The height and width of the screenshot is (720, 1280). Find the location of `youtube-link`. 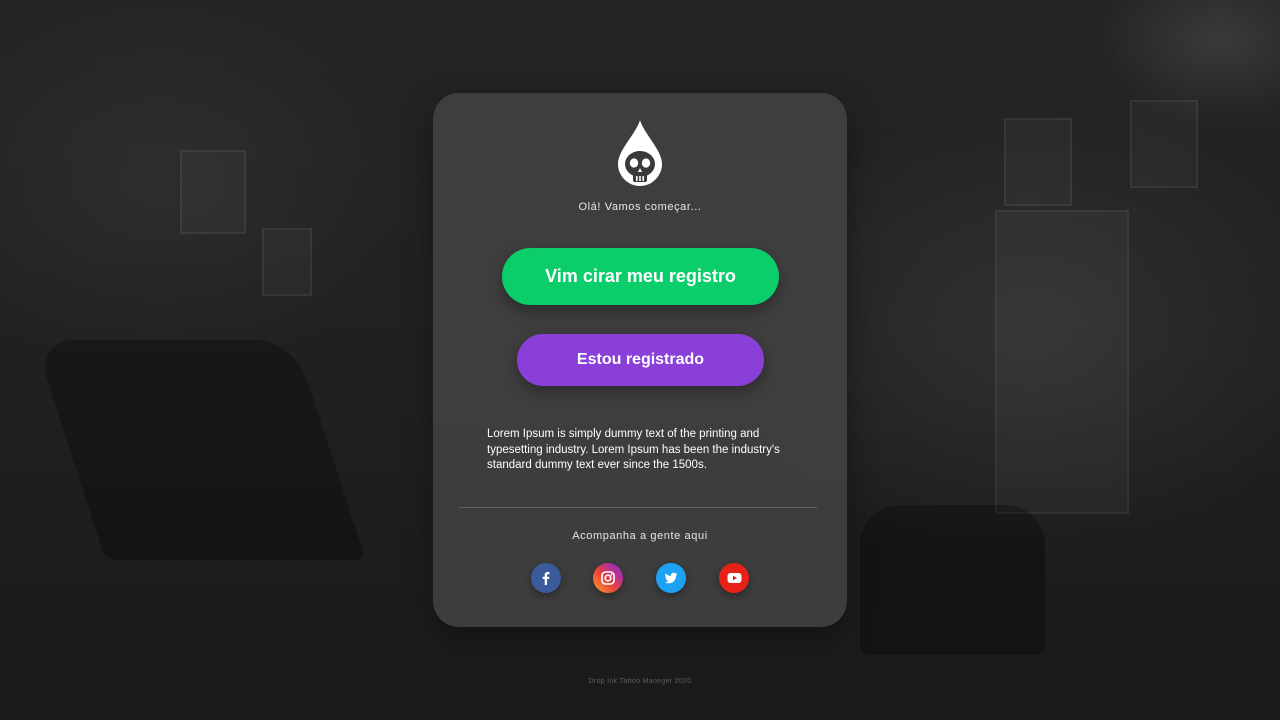

youtube-link is located at coordinates (734, 578).